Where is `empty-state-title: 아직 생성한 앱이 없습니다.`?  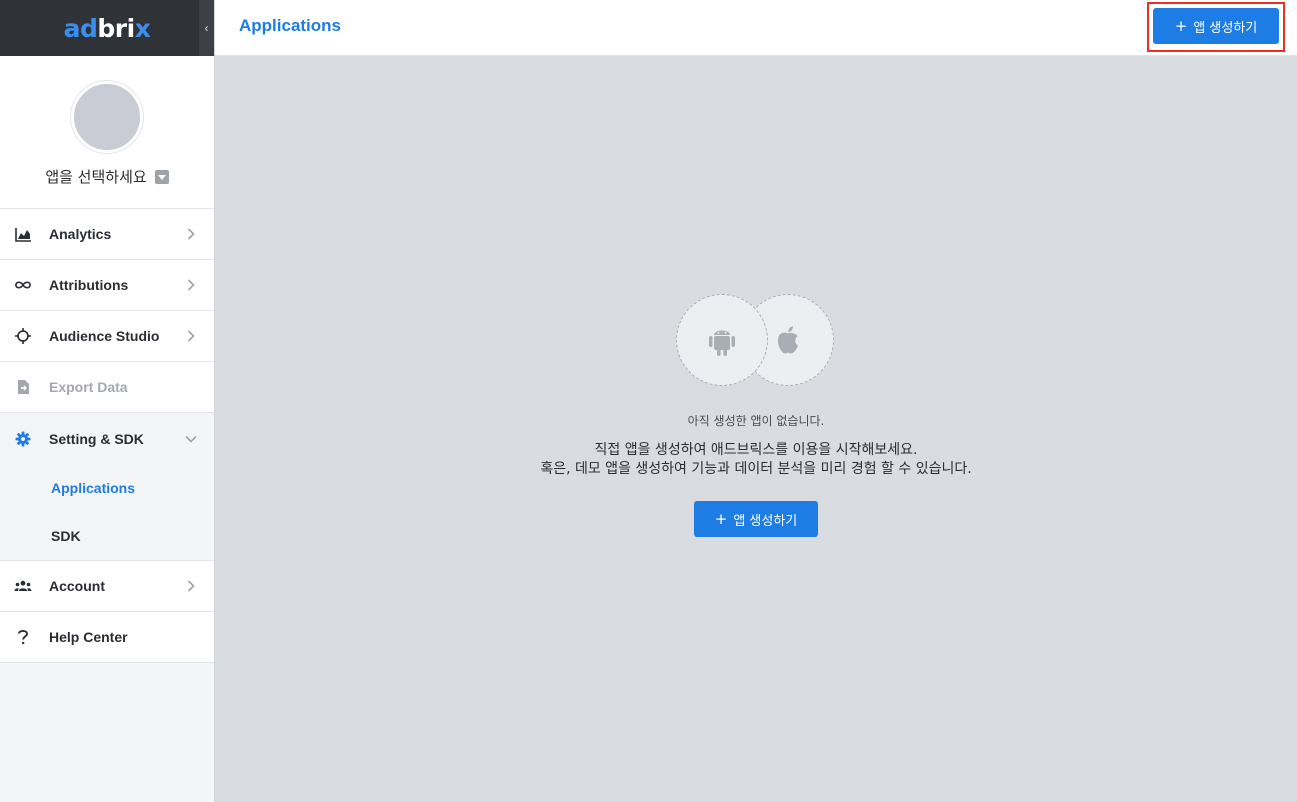
empty-state-title: 아직 생성한 앱이 없습니다. is located at coordinates (756, 421).